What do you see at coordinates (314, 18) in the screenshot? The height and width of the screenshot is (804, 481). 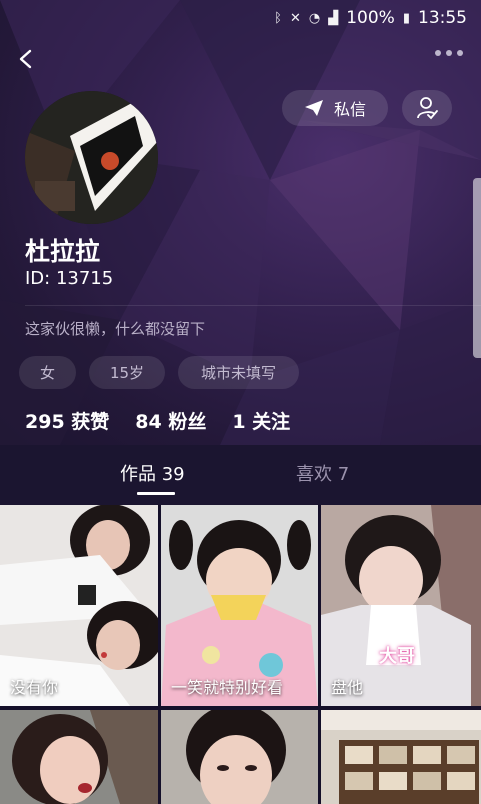 I see `wifi-icon: ◔` at bounding box center [314, 18].